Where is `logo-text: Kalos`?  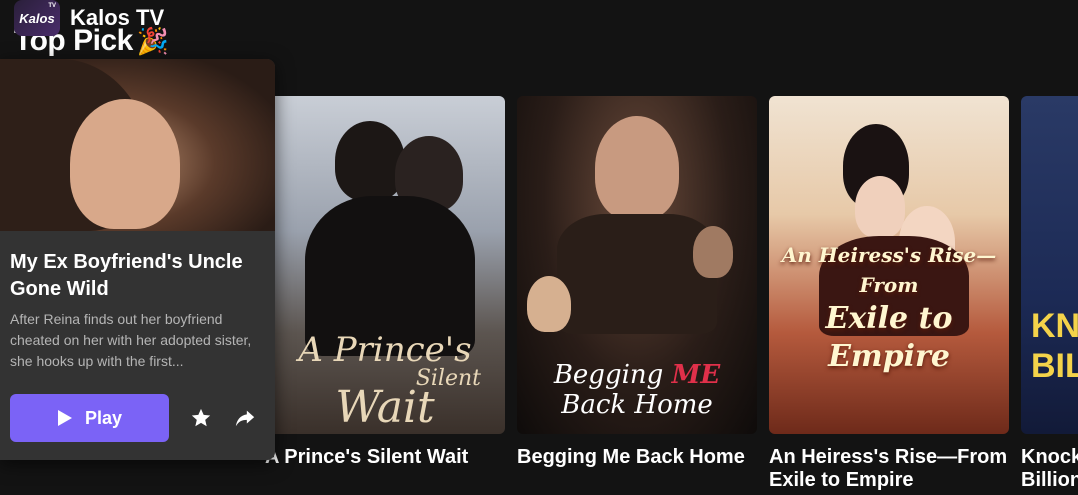
logo-text: Kalos is located at coordinates (37, 18).